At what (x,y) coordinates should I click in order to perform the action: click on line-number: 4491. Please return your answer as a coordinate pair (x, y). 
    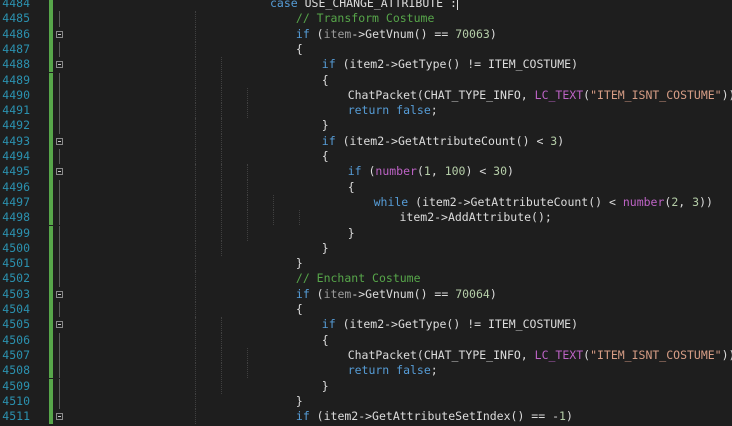
    Looking at the image, I should click on (16, 110).